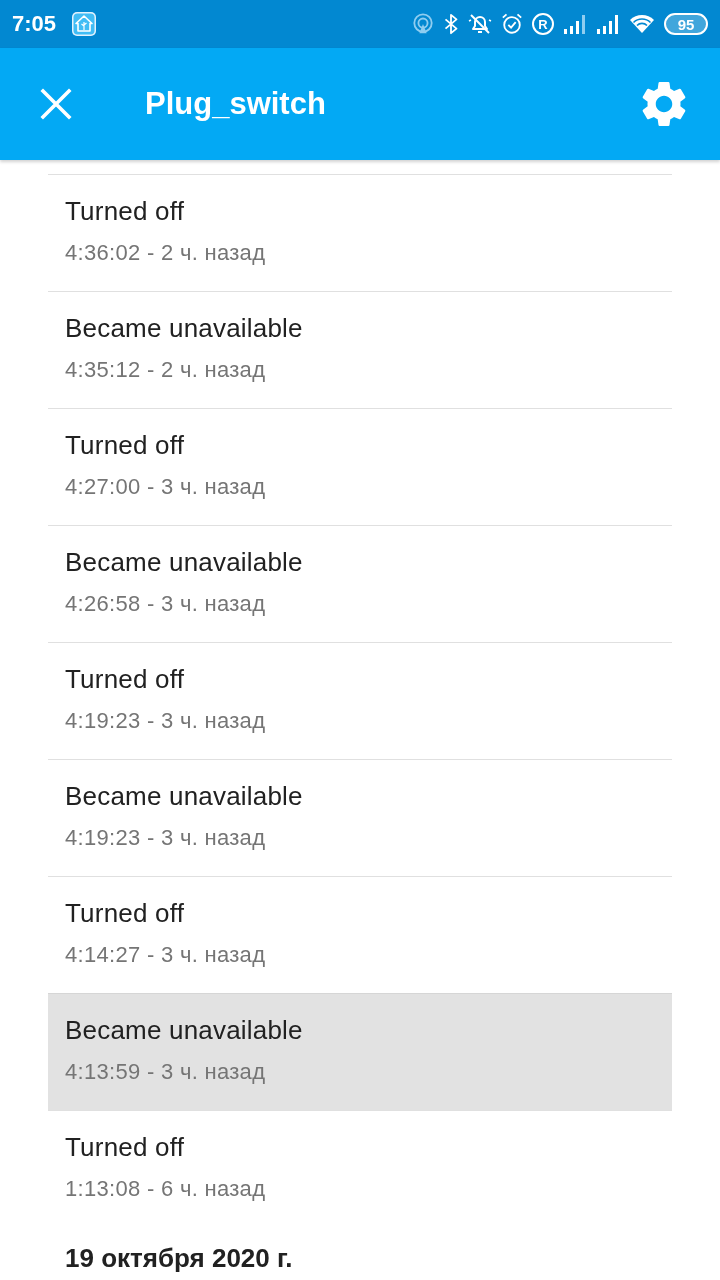 The width and height of the screenshot is (720, 1280). I want to click on event-time: 4:36:02 - 2 ч. назад, so click(166, 253).